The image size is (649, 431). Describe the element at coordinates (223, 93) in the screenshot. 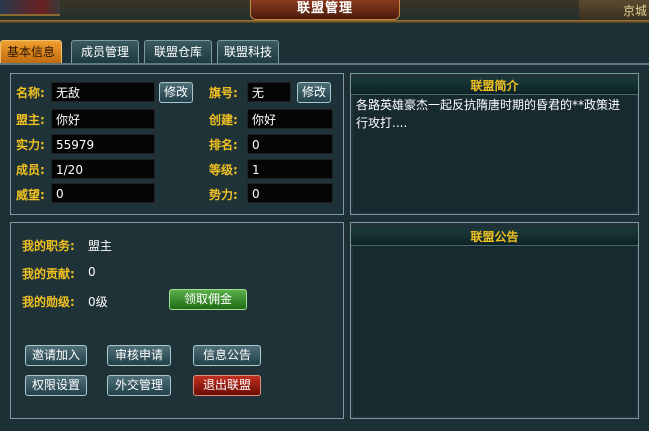

I see `flag-label: 旗号:` at that location.